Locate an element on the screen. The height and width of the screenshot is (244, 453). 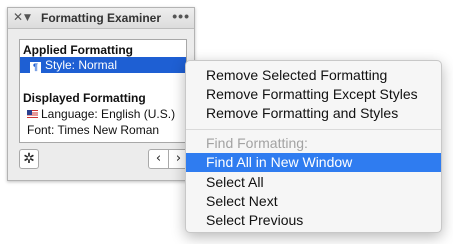
displayed-formatting-heading: Displayed Formatting is located at coordinates (84, 98).